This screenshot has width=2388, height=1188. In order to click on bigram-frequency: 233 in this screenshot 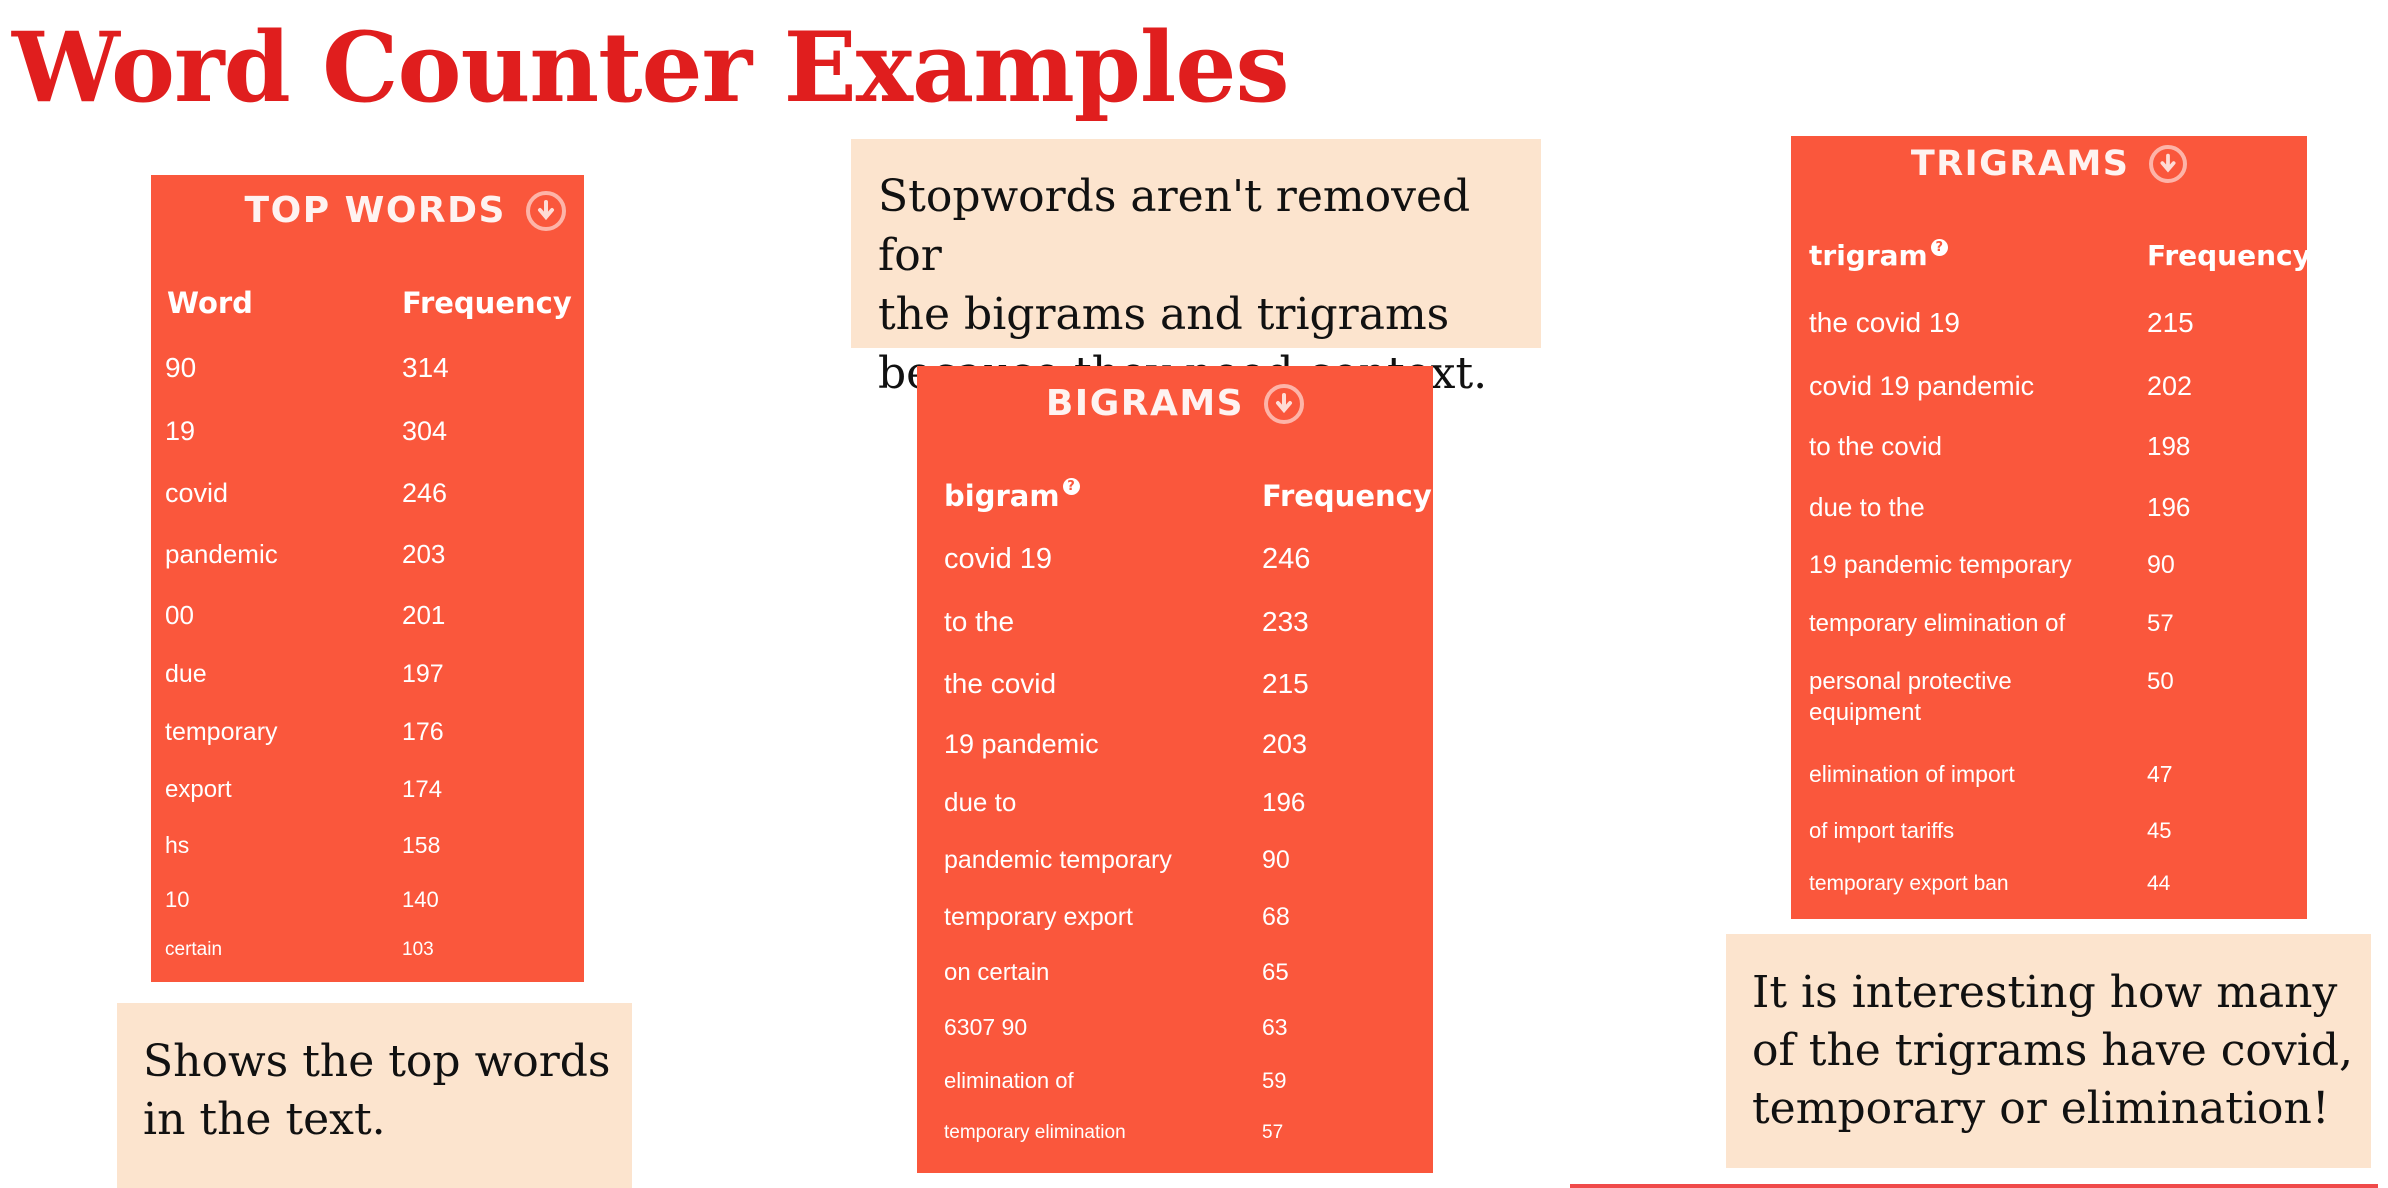, I will do `click(1285, 621)`.